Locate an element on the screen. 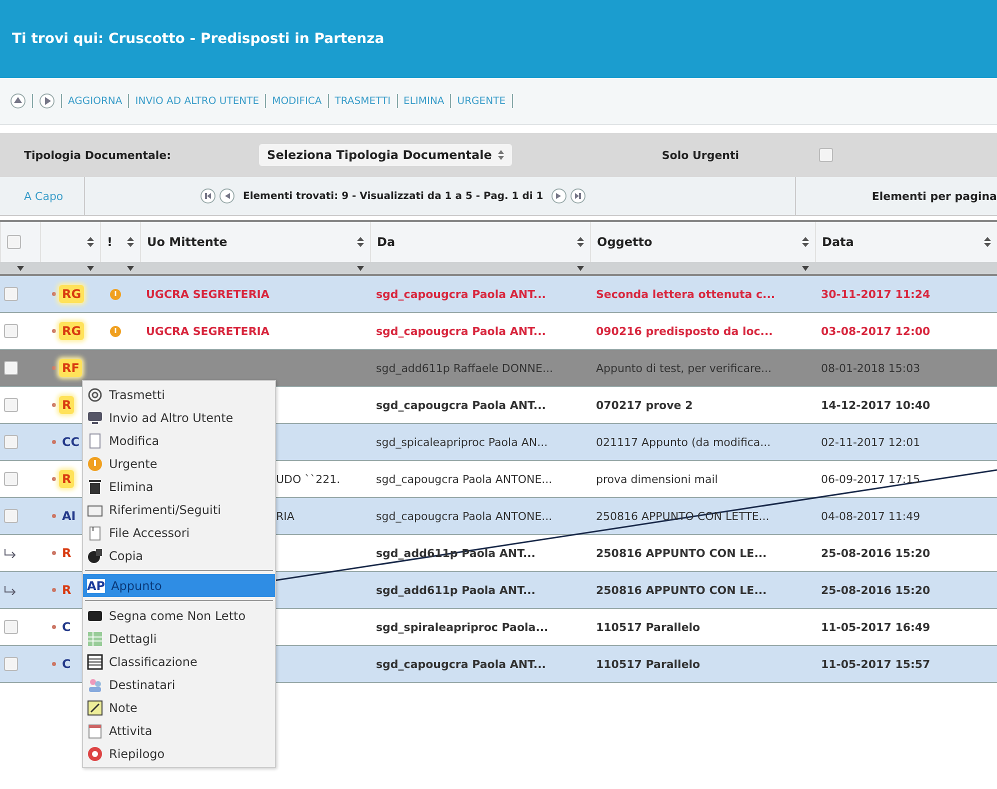 This screenshot has height=789, width=997. pager-summary: Elementi trovati: 9 - Visualizzati da 1 a 5 - Pag. 1 di 1 is located at coordinates (393, 196).